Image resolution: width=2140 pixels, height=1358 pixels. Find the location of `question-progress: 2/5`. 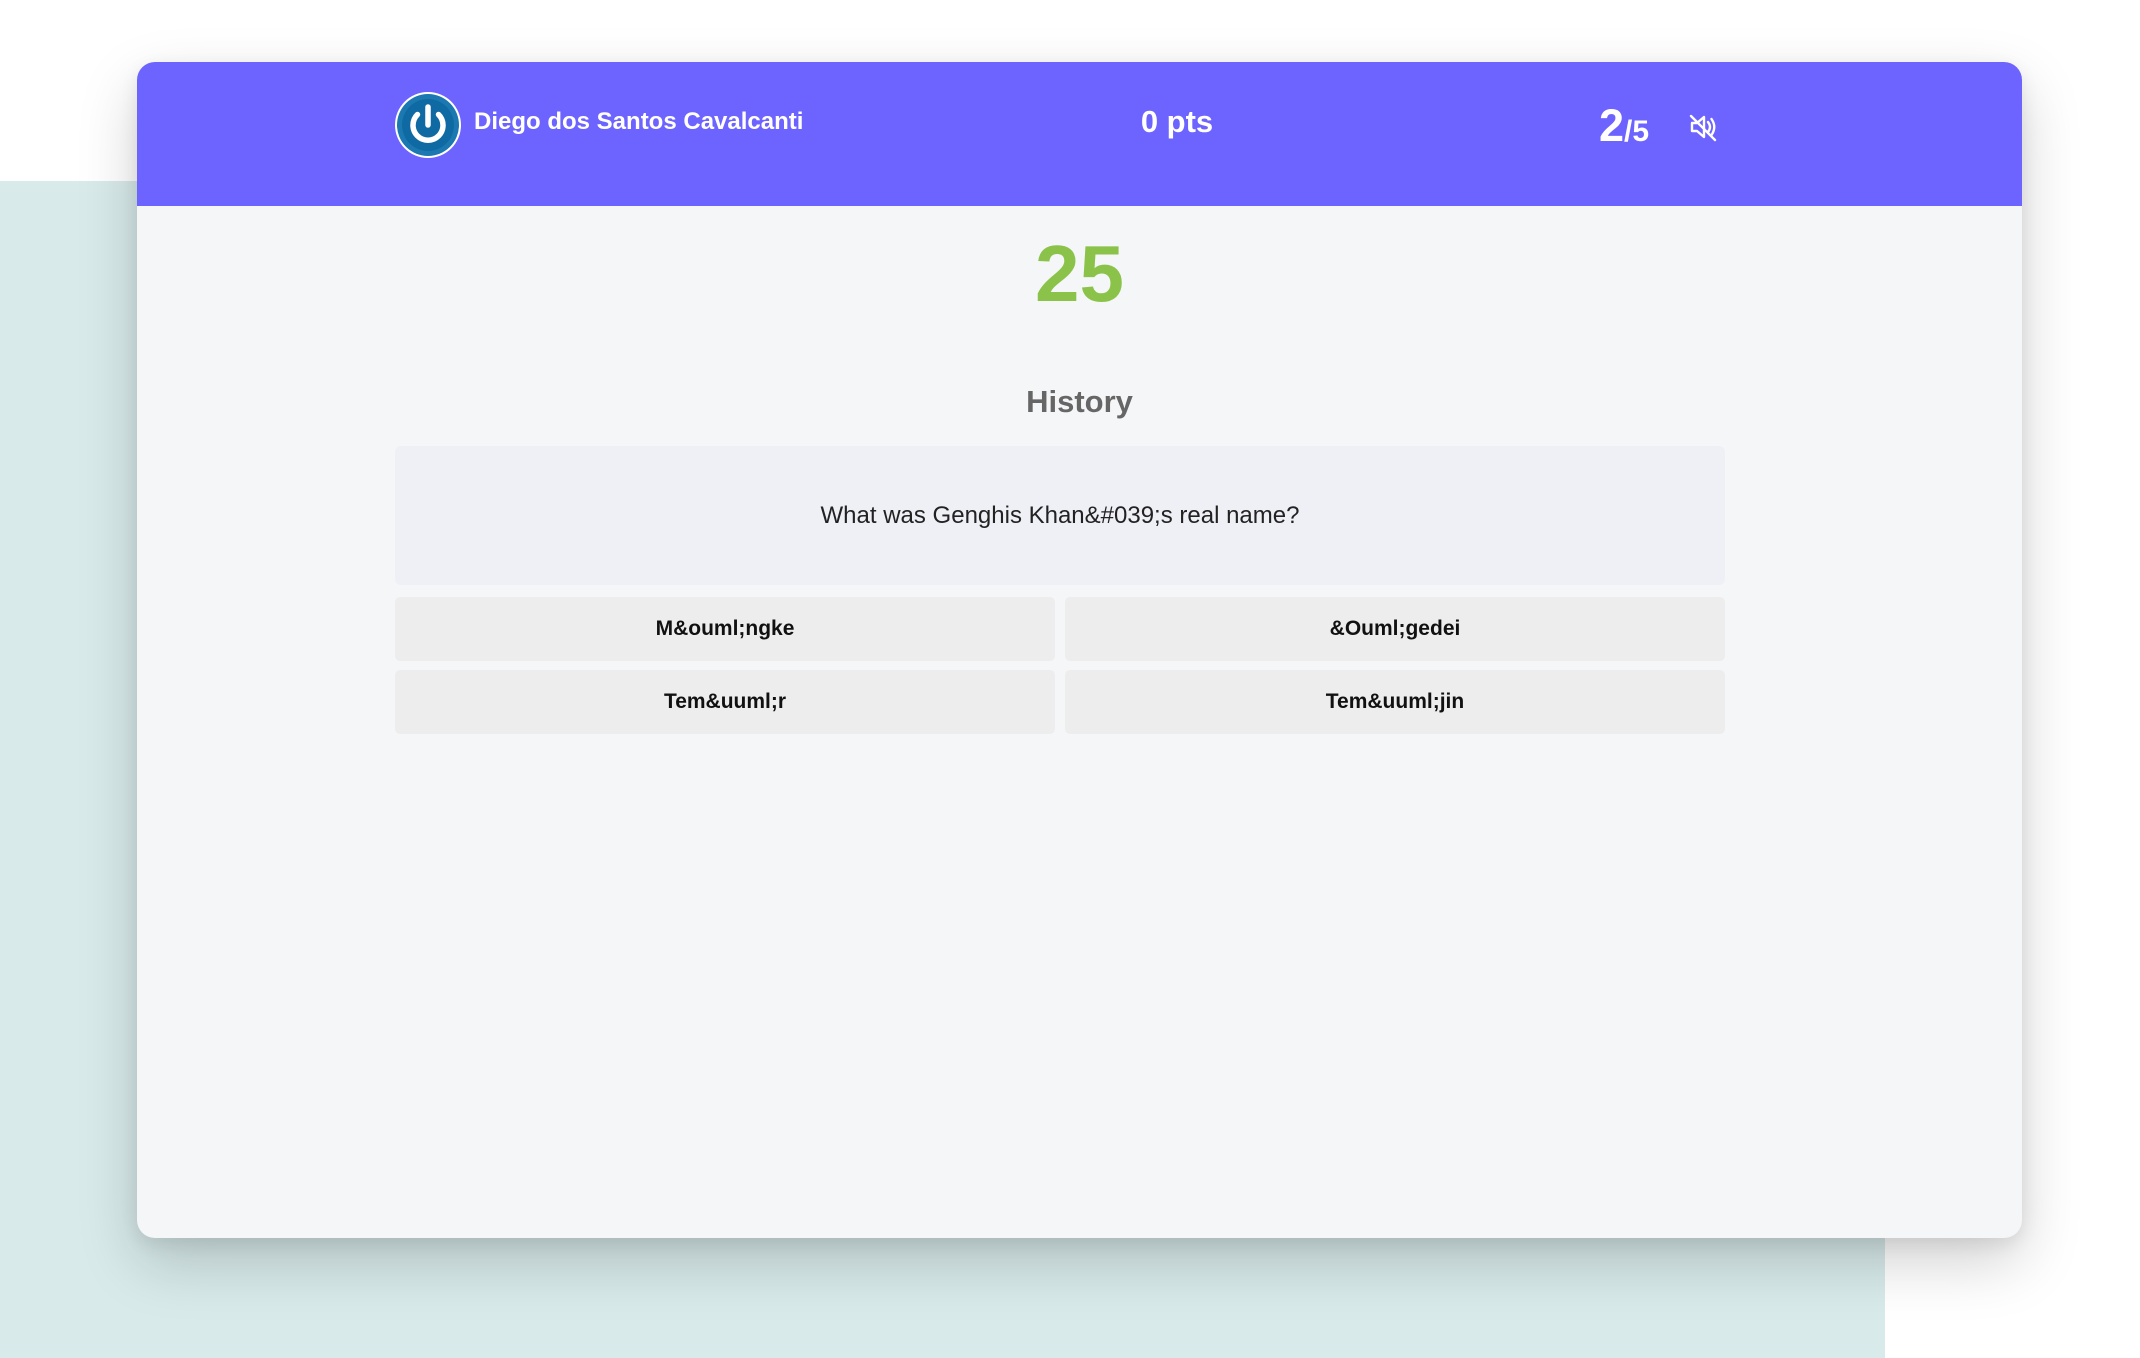

question-progress: 2/5 is located at coordinates (1624, 126).